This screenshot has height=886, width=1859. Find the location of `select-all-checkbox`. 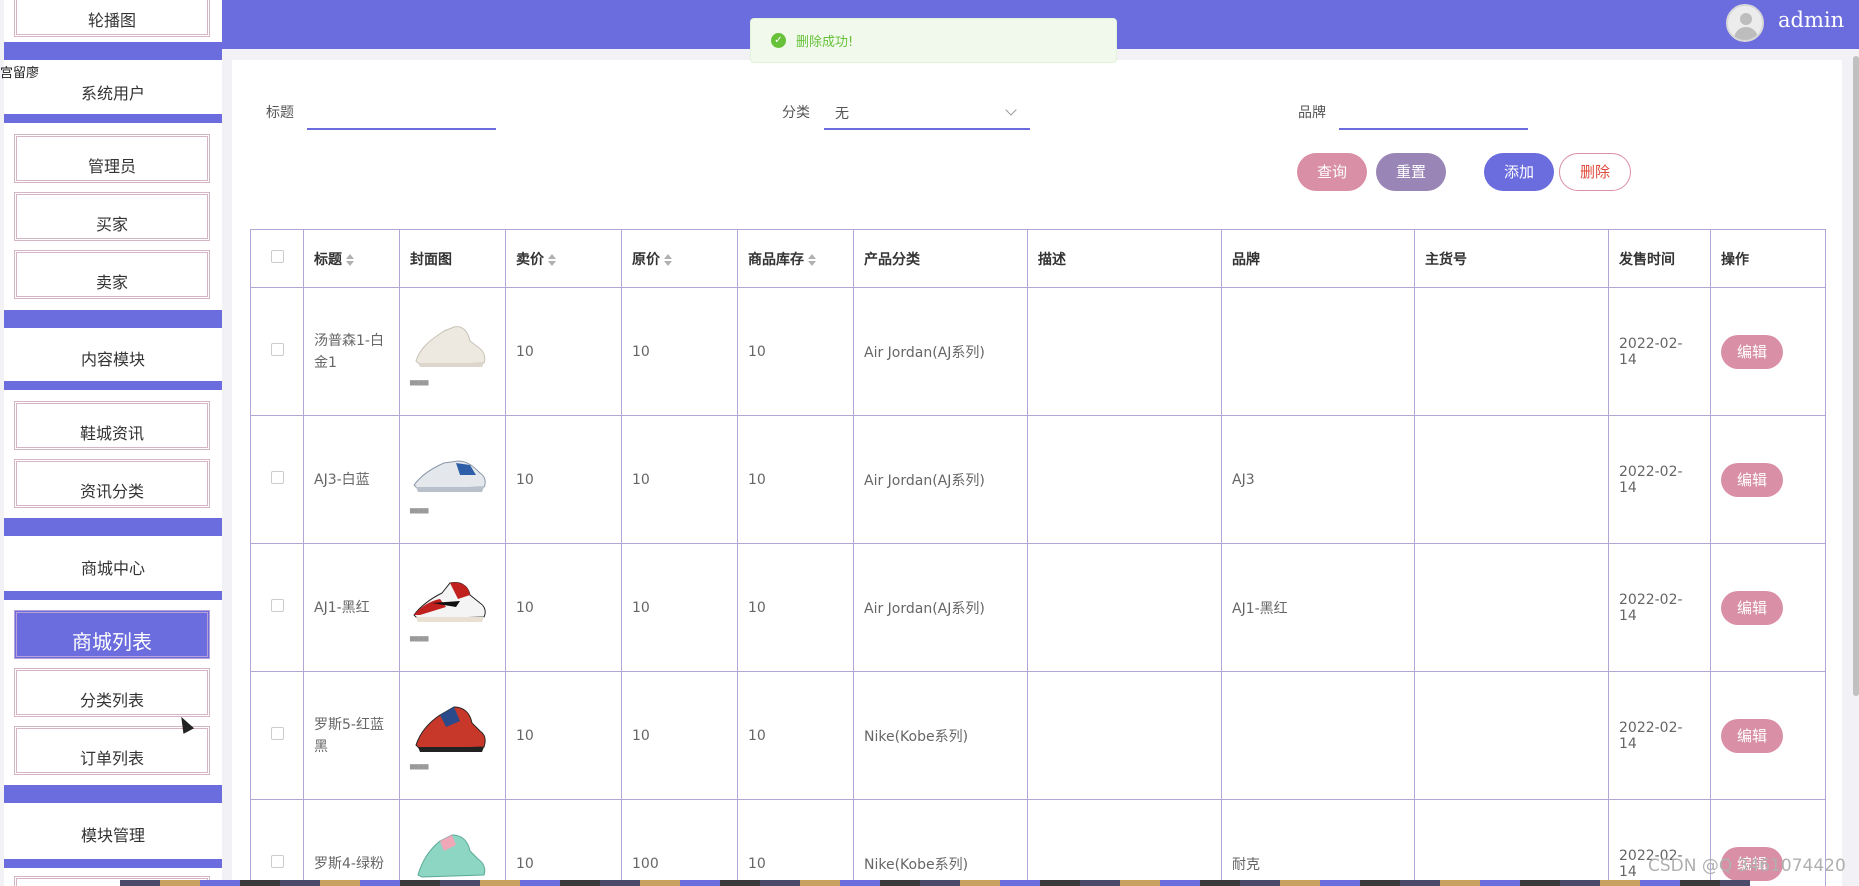

select-all-checkbox is located at coordinates (277, 256).